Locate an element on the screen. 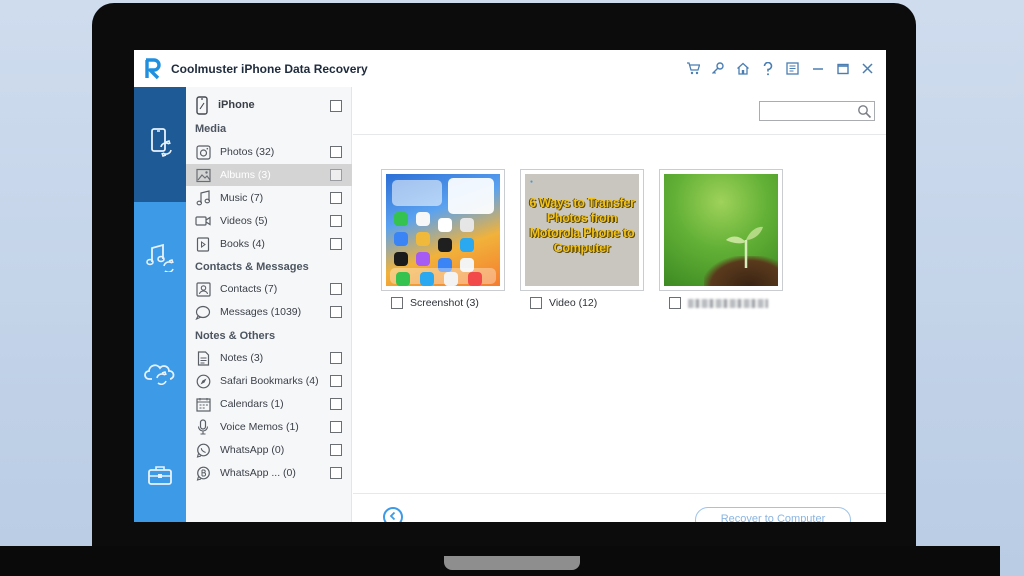  album-blurred is located at coordinates (721, 240).